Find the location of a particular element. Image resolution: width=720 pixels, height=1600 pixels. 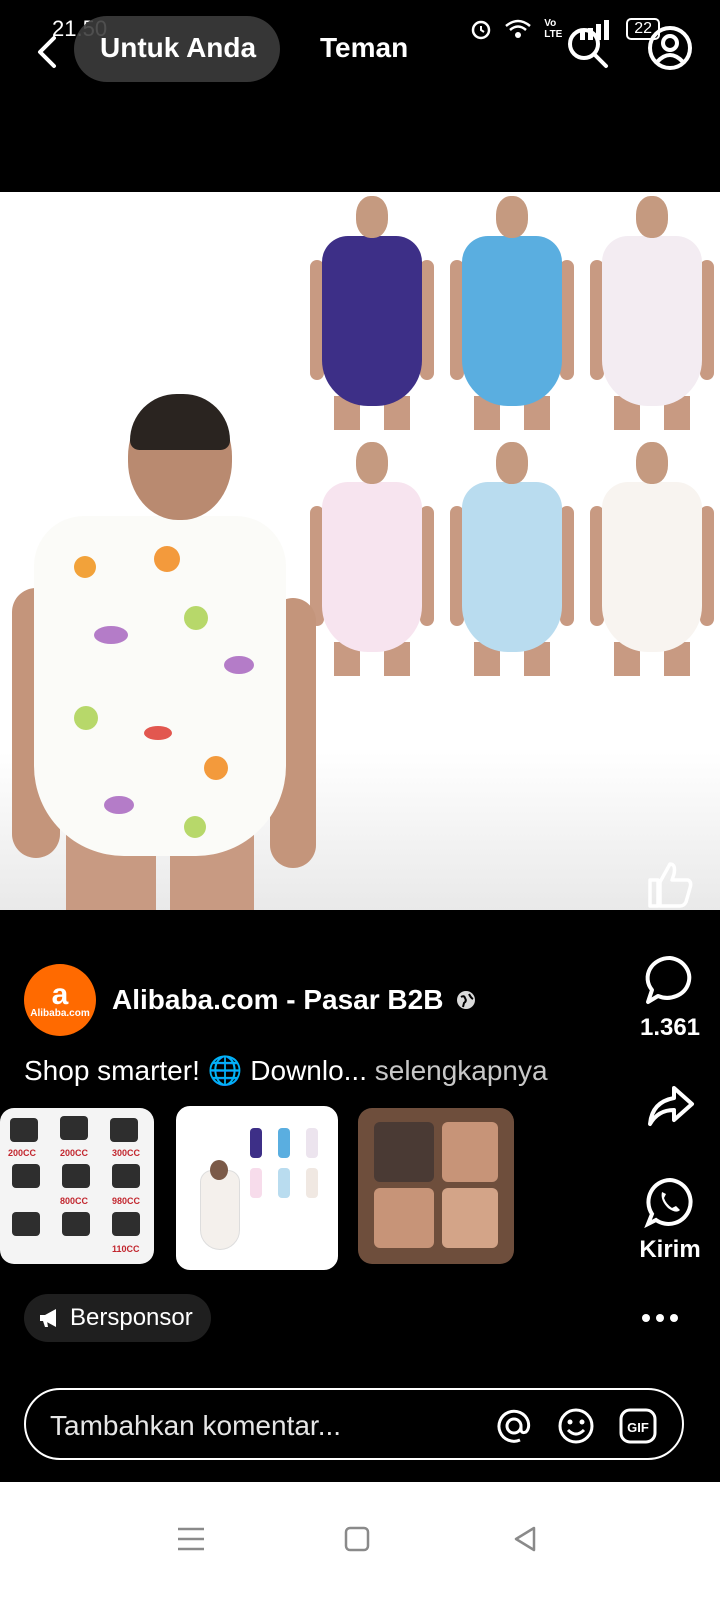

sponsored-label: Bersponsor is located at coordinates (131, 1317).